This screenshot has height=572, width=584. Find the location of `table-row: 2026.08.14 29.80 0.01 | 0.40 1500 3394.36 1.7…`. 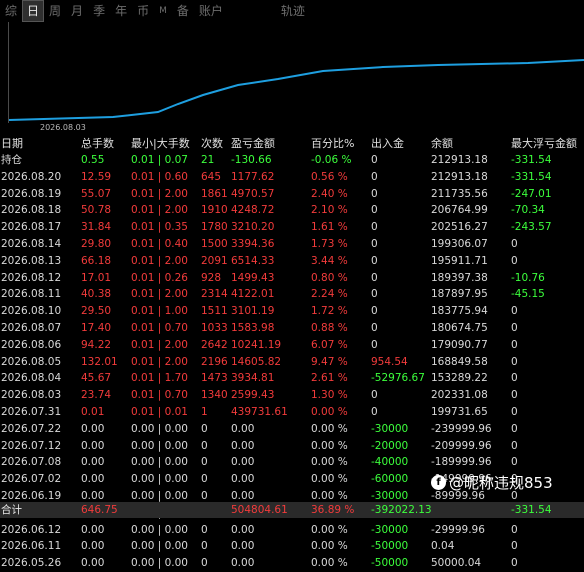

table-row: 2026.08.14 29.80 0.01 | 0.40 1500 3394.36 1.7… is located at coordinates (292, 244).